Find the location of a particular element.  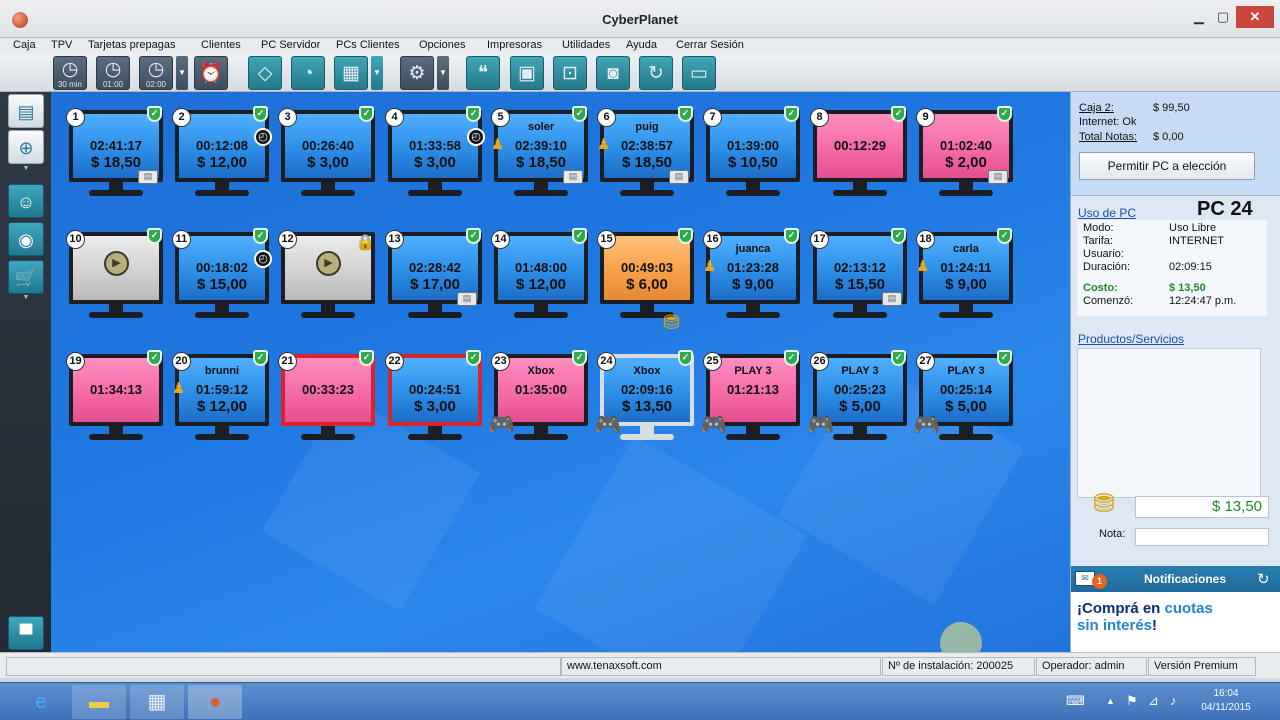

network-icon: ⊿ is located at coordinates (1153, 701).